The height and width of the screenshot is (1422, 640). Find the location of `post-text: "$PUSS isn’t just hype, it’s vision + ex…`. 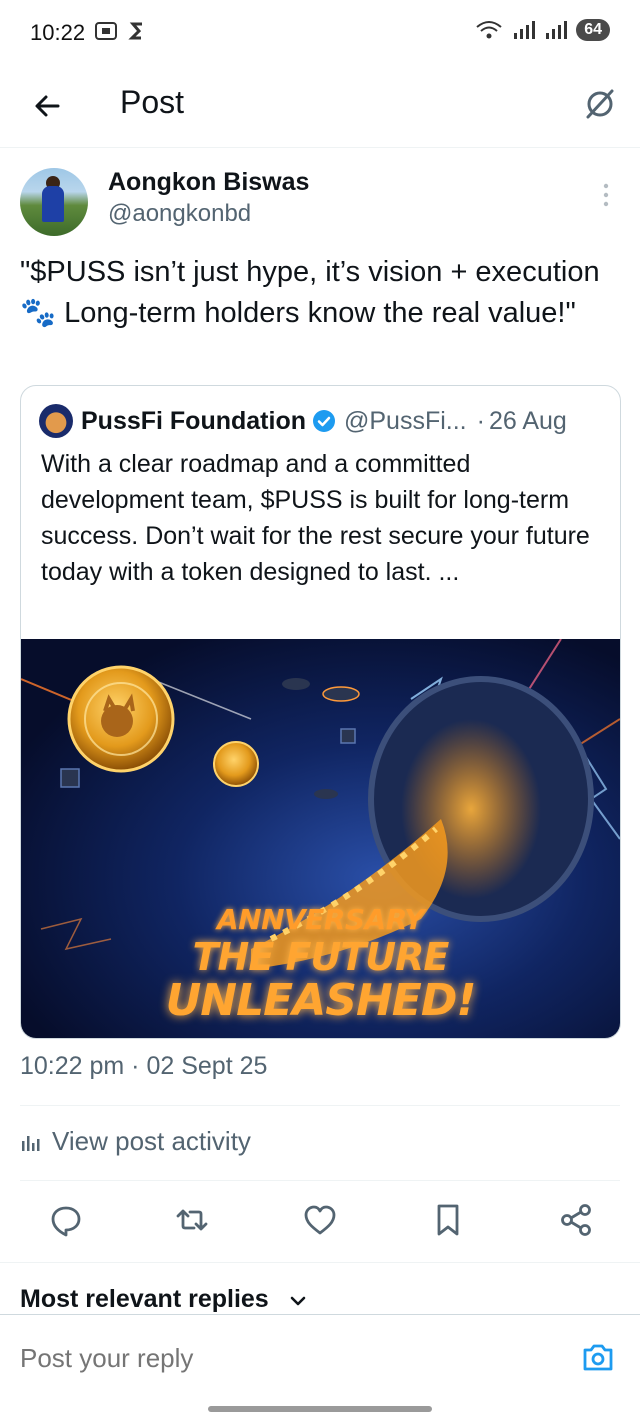

post-text: "$PUSS isn’t just hype, it’s vision + ex… is located at coordinates (310, 292).